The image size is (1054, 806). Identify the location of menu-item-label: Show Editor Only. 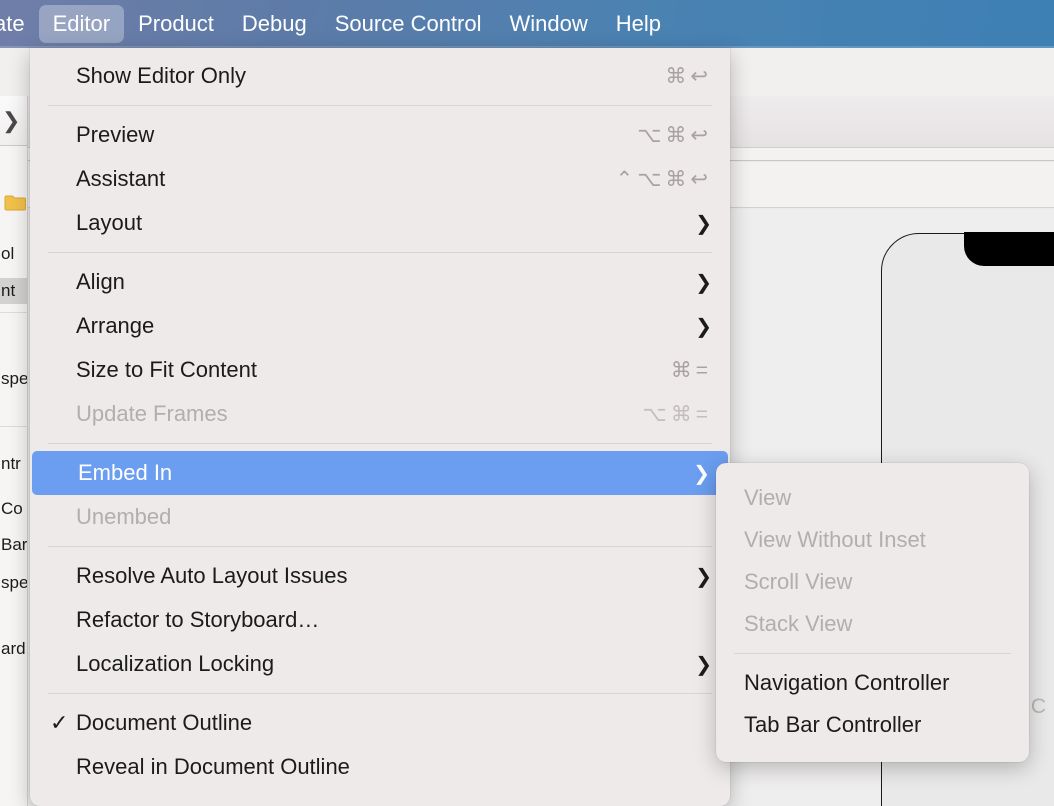
(161, 75).